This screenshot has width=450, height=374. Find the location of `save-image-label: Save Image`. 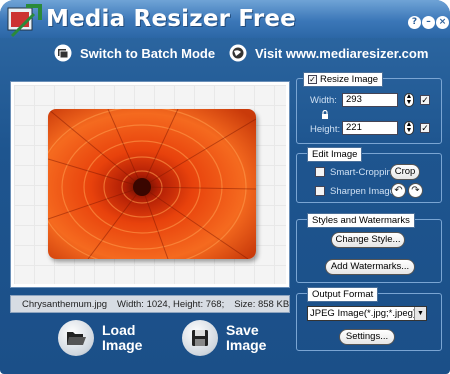

save-image-label: Save Image is located at coordinates (246, 337).